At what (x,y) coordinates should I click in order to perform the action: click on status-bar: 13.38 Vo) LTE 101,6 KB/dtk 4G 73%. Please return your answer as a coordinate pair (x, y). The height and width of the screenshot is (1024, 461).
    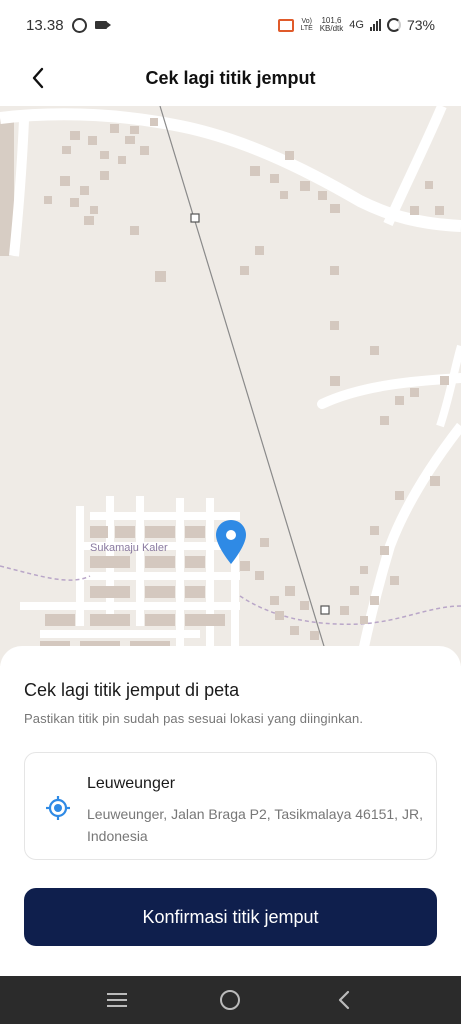
    Looking at the image, I should click on (230, 25).